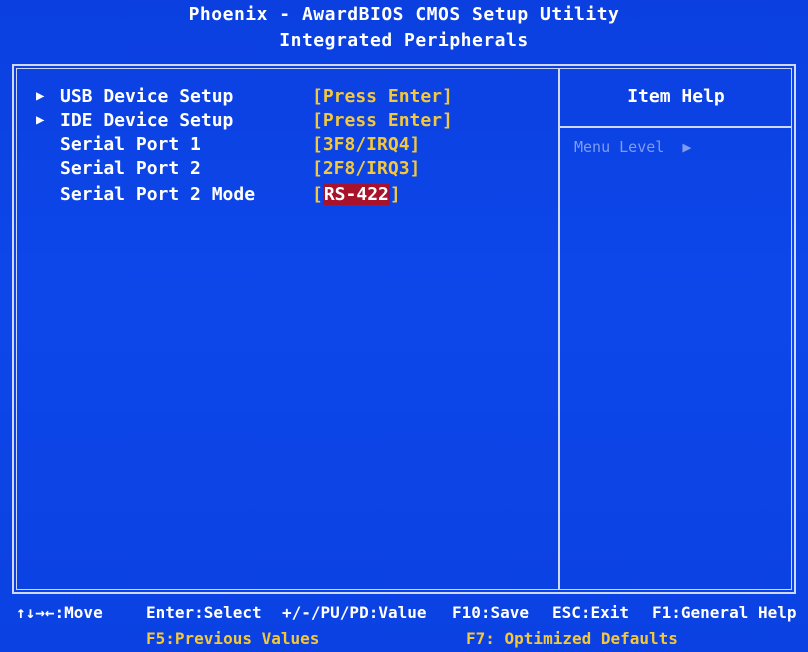 The image size is (808, 652). I want to click on footer-select: Enter:Select, so click(204, 612).